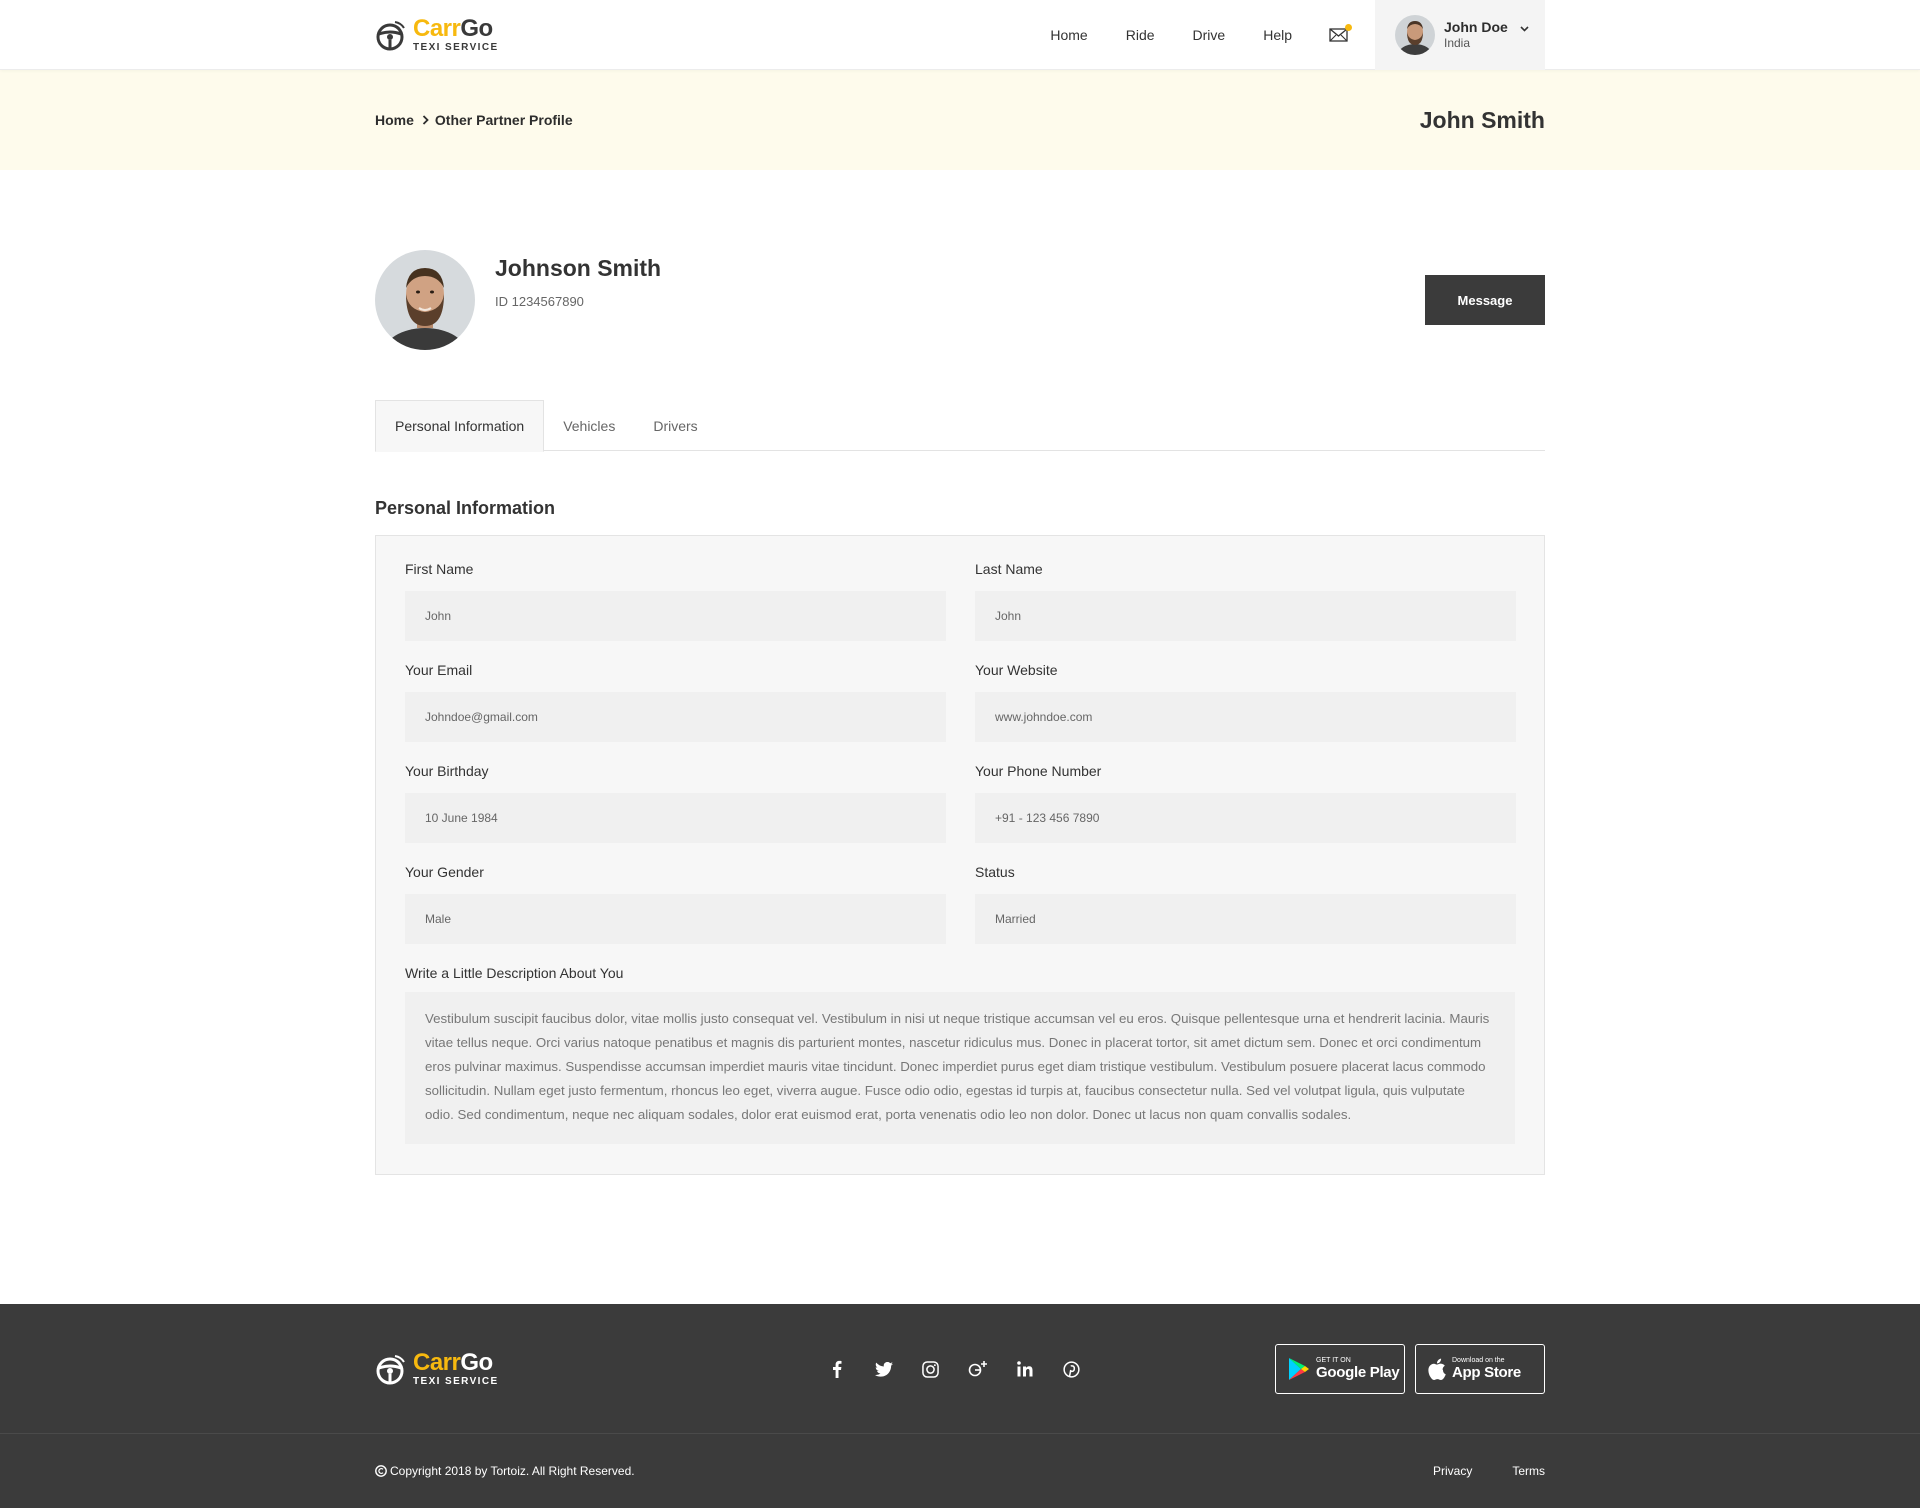  I want to click on website-group: Your Website www.johndoe.com, so click(1245, 702).